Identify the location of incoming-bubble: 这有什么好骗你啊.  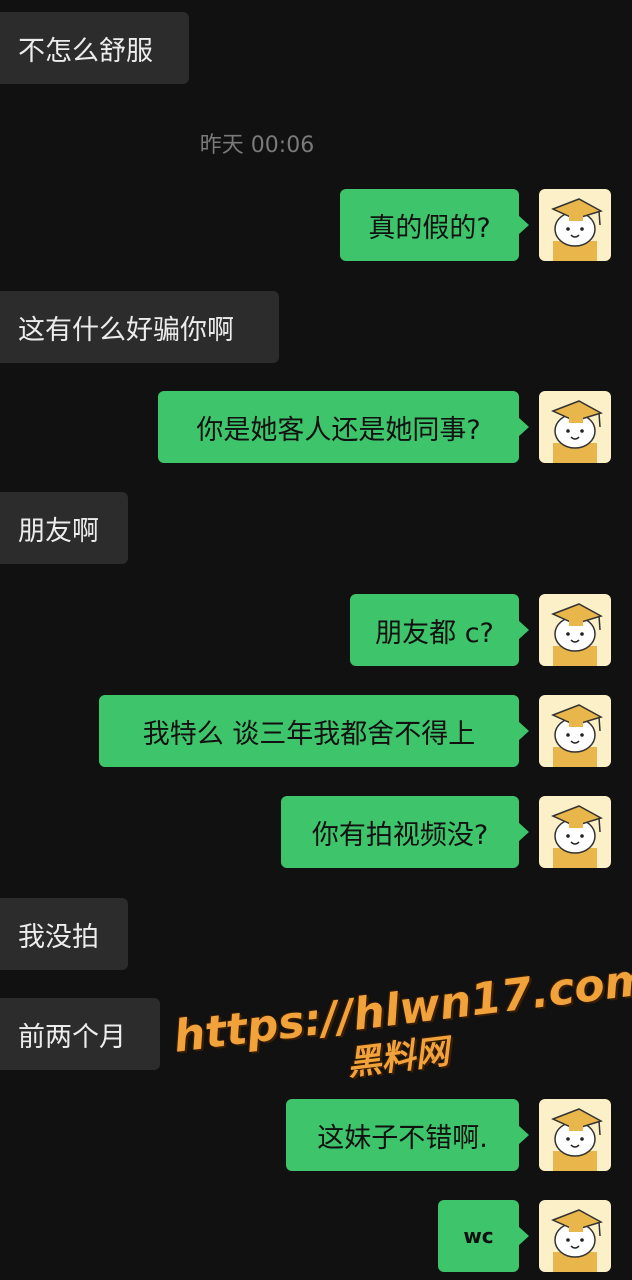
(139, 327).